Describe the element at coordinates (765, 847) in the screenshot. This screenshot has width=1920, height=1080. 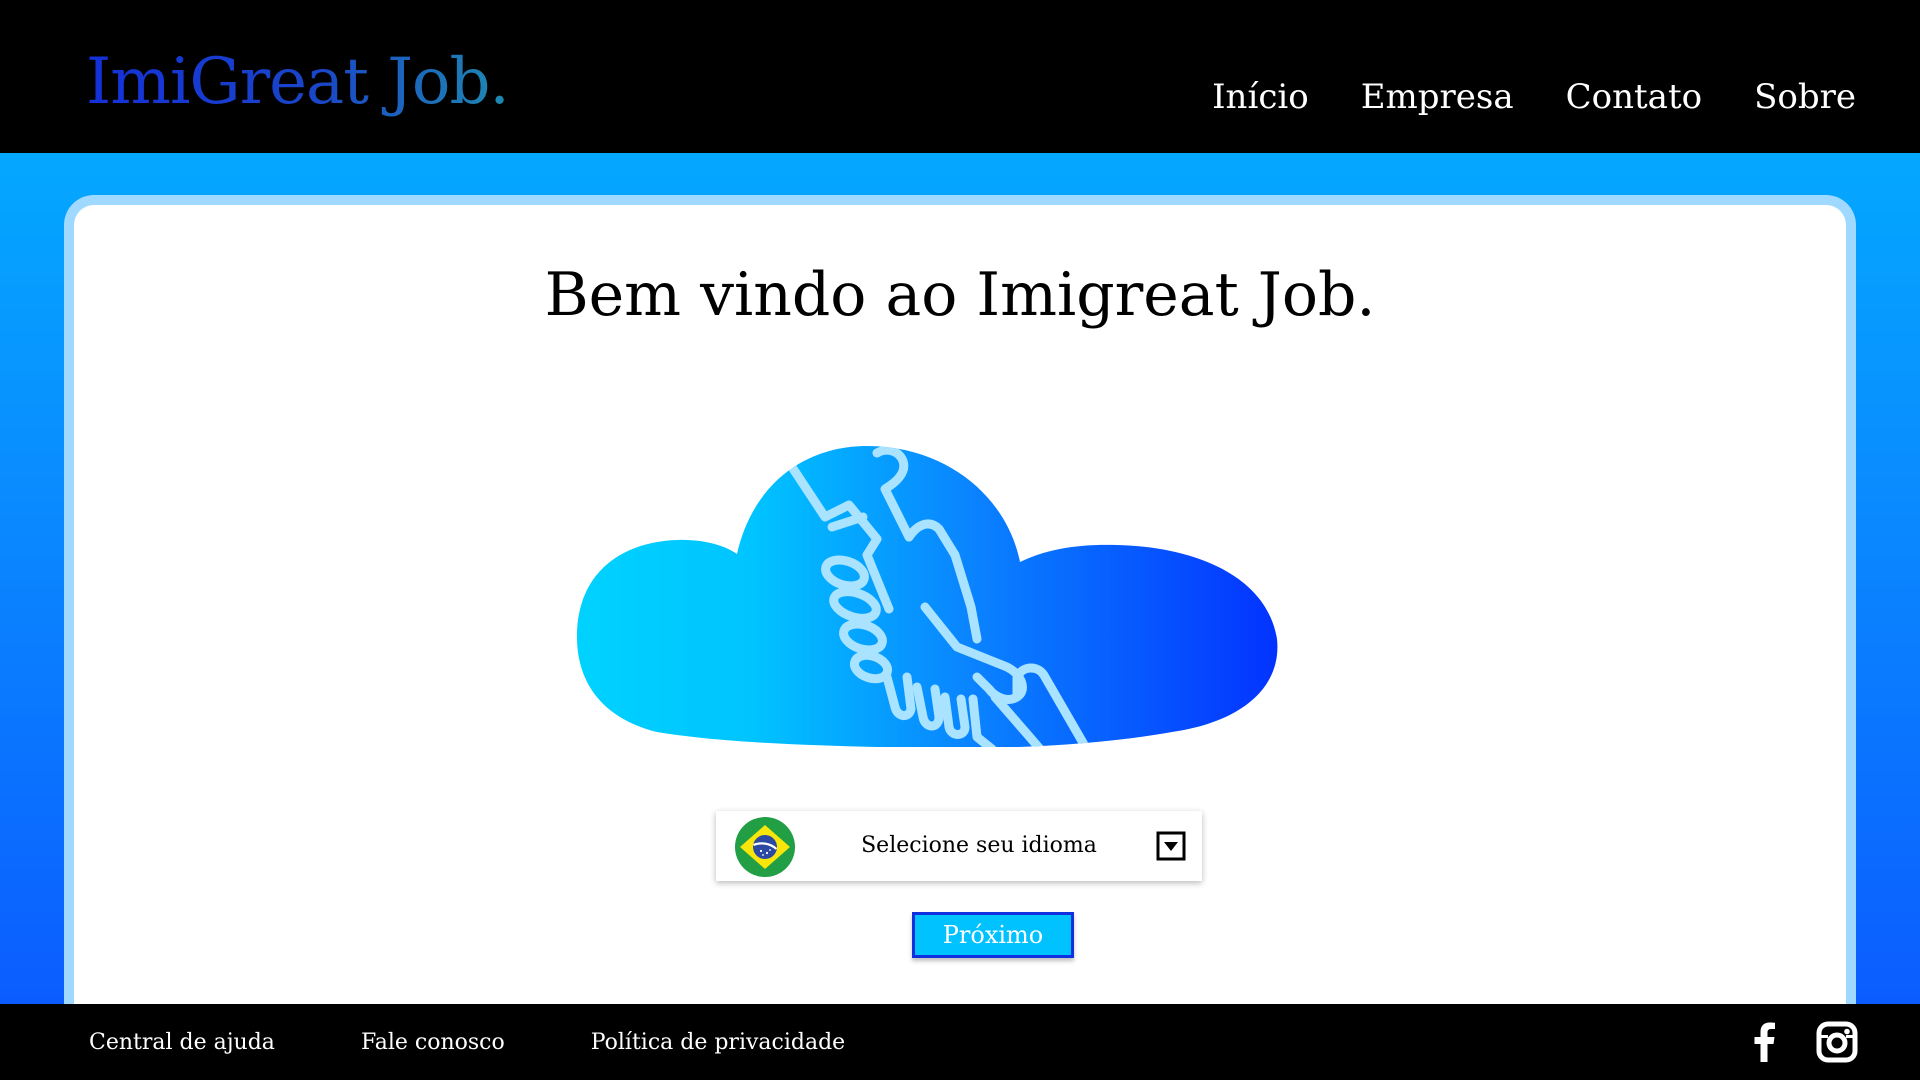
I see `brazil-flag-icon` at that location.